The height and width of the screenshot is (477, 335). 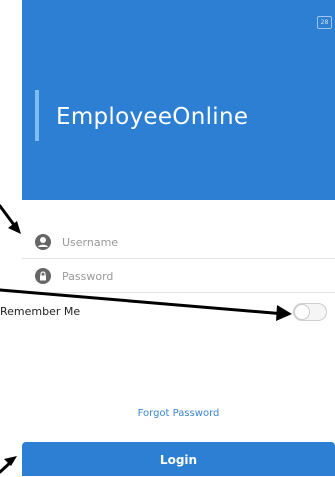 I want to click on user-icon, so click(x=43, y=242).